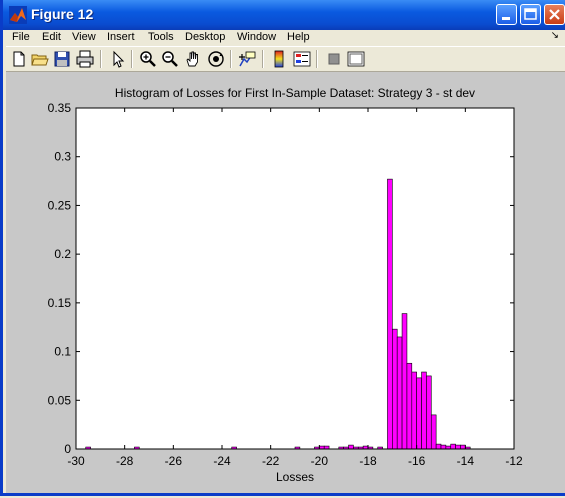  Describe the element at coordinates (85, 59) in the screenshot. I see `print-icon` at that location.